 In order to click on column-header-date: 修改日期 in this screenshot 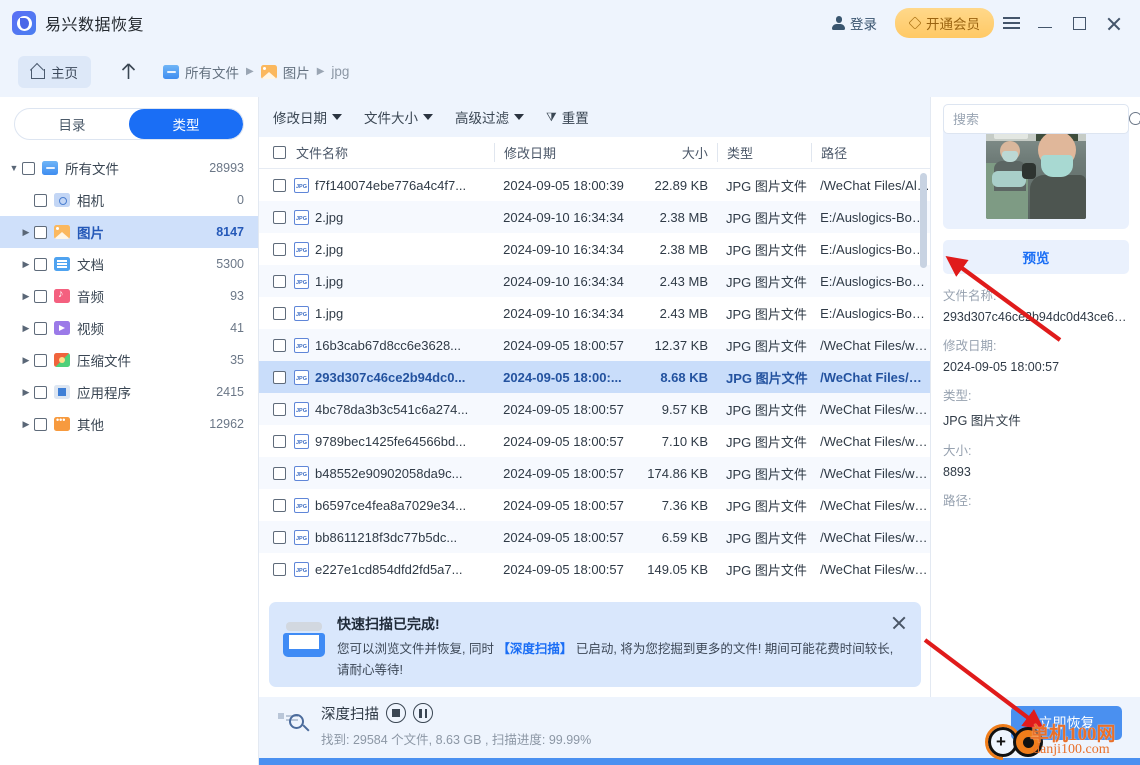, I will do `click(561, 152)`.